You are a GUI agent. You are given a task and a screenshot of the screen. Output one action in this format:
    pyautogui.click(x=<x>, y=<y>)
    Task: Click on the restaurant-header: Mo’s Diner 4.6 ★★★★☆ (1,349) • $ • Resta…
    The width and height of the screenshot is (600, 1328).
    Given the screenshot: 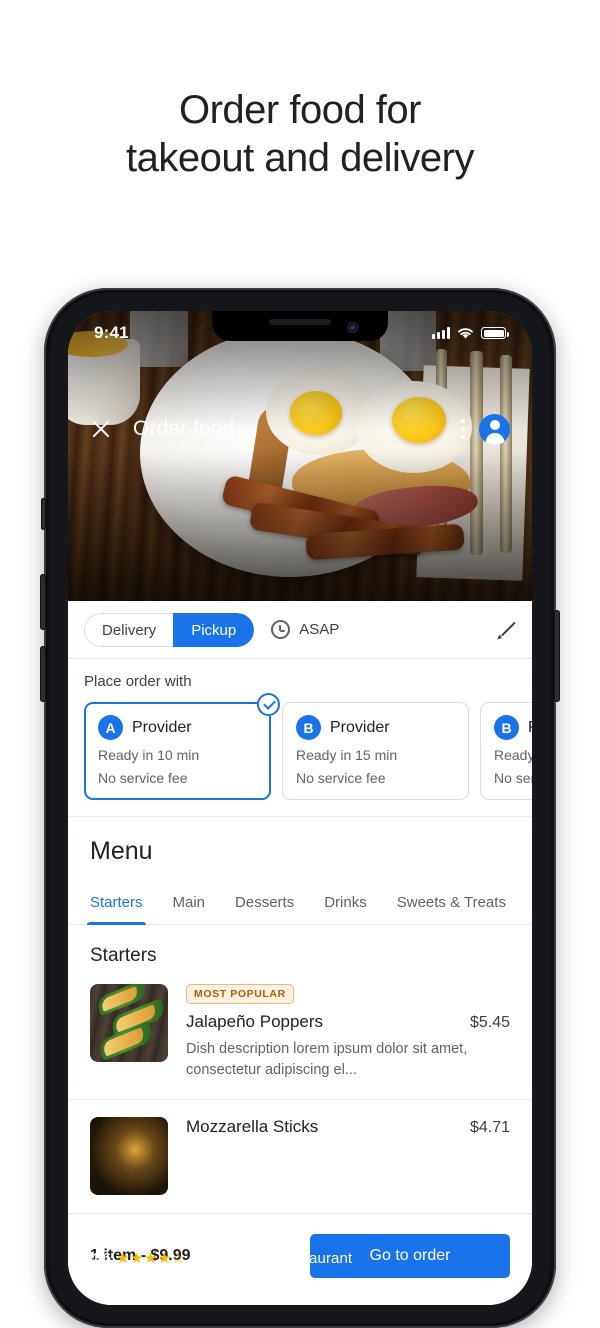 What is the action you would take?
    pyautogui.click(x=221, y=1249)
    